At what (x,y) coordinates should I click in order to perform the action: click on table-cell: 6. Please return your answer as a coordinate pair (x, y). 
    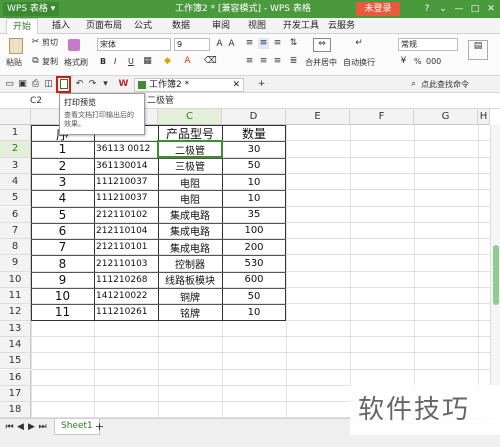
    Looking at the image, I should click on (62, 231).